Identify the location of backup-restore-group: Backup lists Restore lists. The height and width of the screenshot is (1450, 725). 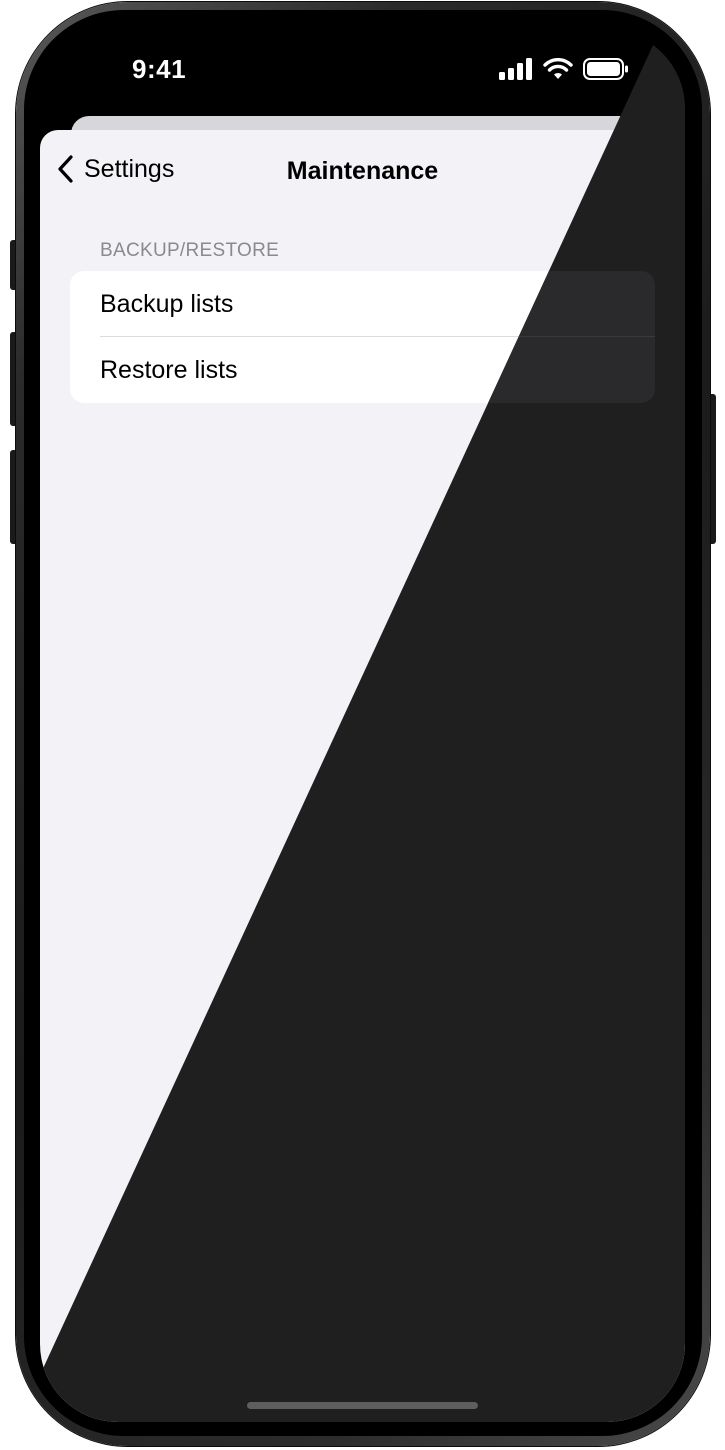
(362, 337).